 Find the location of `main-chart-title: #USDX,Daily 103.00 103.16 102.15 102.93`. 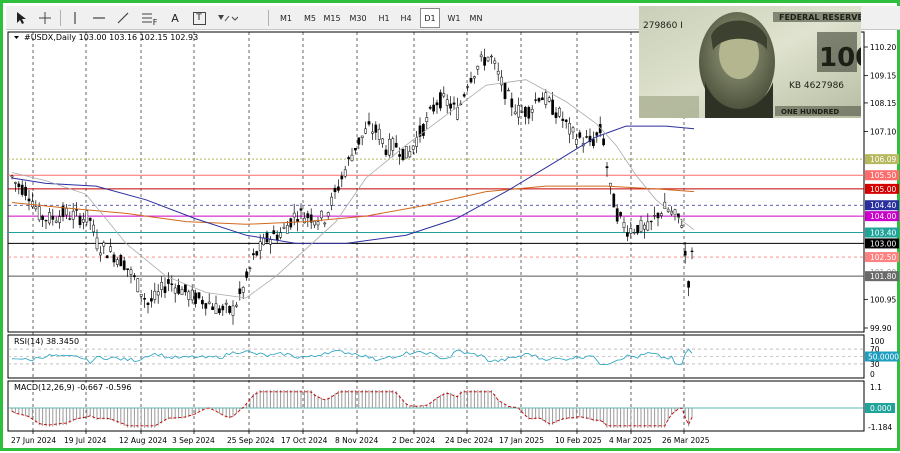

main-chart-title: #USDX,Daily 103.00 103.16 102.15 102.93 is located at coordinates (111, 37).